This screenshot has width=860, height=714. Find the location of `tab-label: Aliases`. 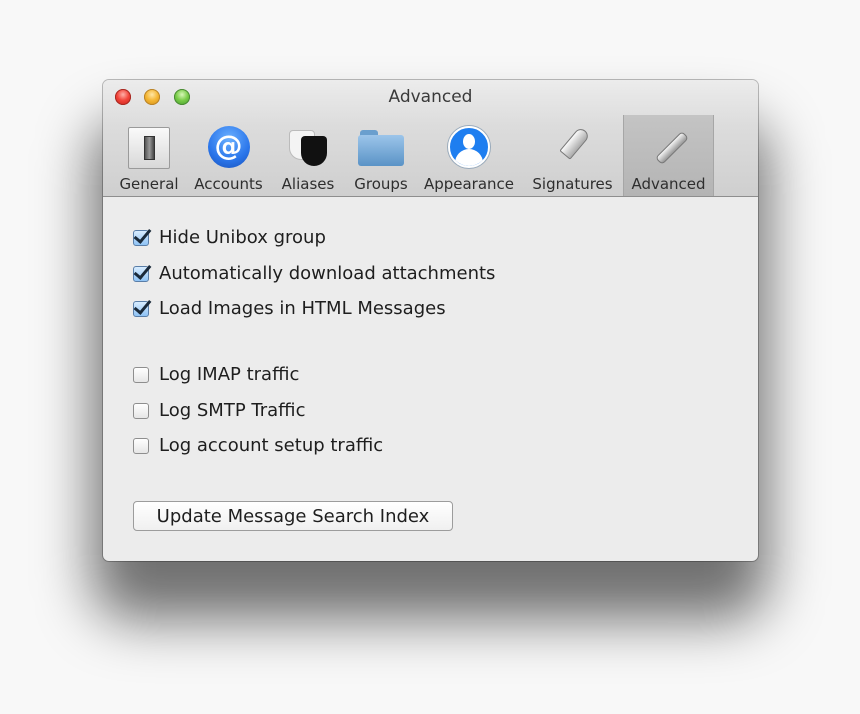

tab-label: Aliases is located at coordinates (308, 184).